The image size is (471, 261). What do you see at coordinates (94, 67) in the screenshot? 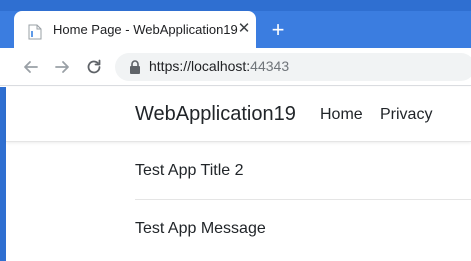
I see `reload-icon` at bounding box center [94, 67].